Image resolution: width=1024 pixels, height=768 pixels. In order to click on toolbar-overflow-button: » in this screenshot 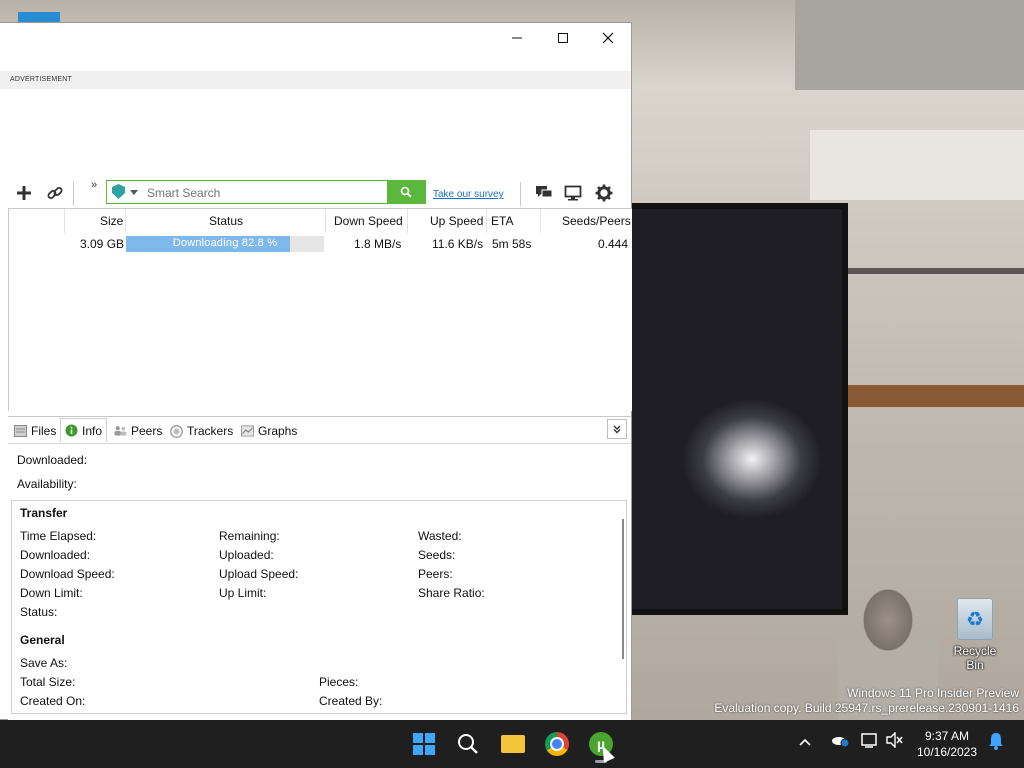, I will do `click(94, 185)`.